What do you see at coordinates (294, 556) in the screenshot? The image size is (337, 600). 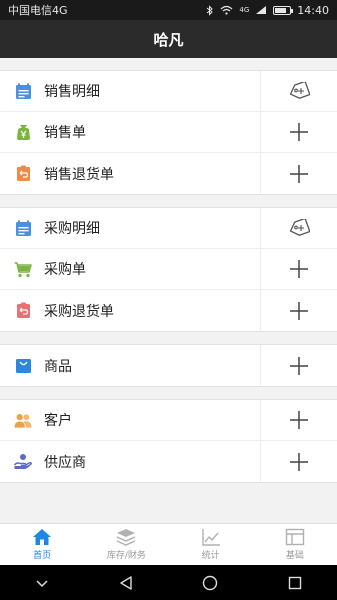 I see `tab-label: 基础` at bounding box center [294, 556].